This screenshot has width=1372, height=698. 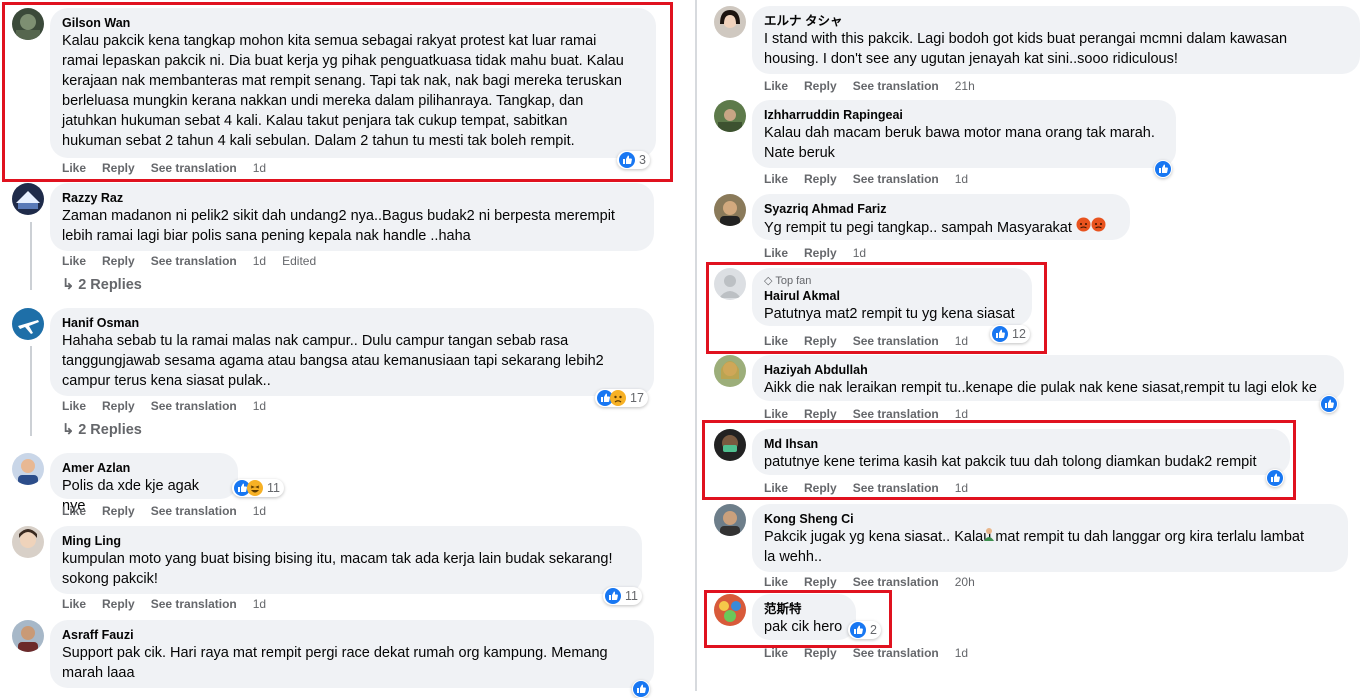 What do you see at coordinates (696, 345) in the screenshot?
I see `column-divider` at bounding box center [696, 345].